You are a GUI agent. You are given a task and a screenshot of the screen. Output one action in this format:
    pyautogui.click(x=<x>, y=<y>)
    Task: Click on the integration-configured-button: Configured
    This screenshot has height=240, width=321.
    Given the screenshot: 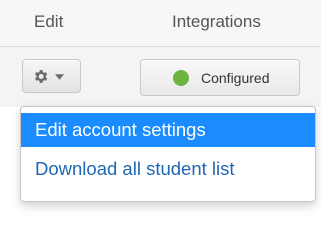 What is the action you would take?
    pyautogui.click(x=220, y=77)
    